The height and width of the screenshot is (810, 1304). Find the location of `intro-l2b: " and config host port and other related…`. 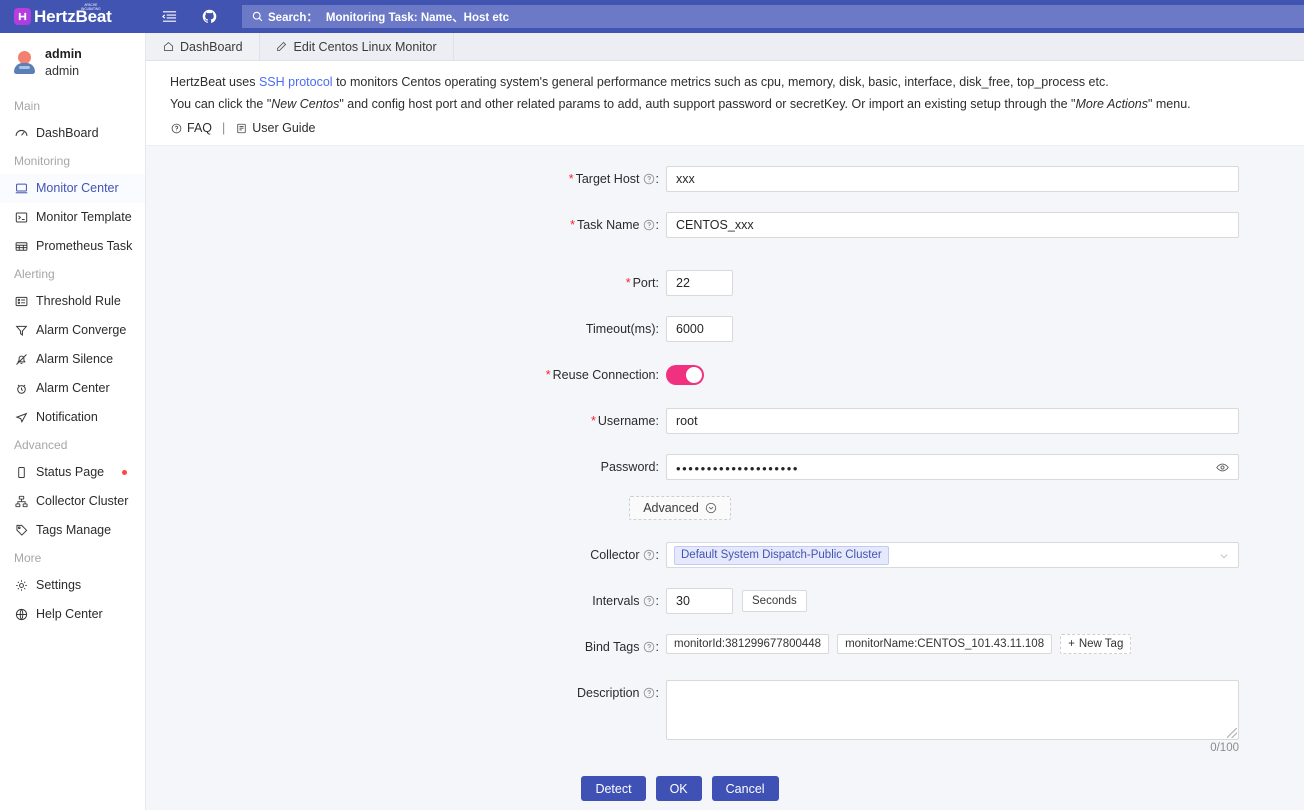

intro-l2b: " and config host port and other related… is located at coordinates (707, 104).